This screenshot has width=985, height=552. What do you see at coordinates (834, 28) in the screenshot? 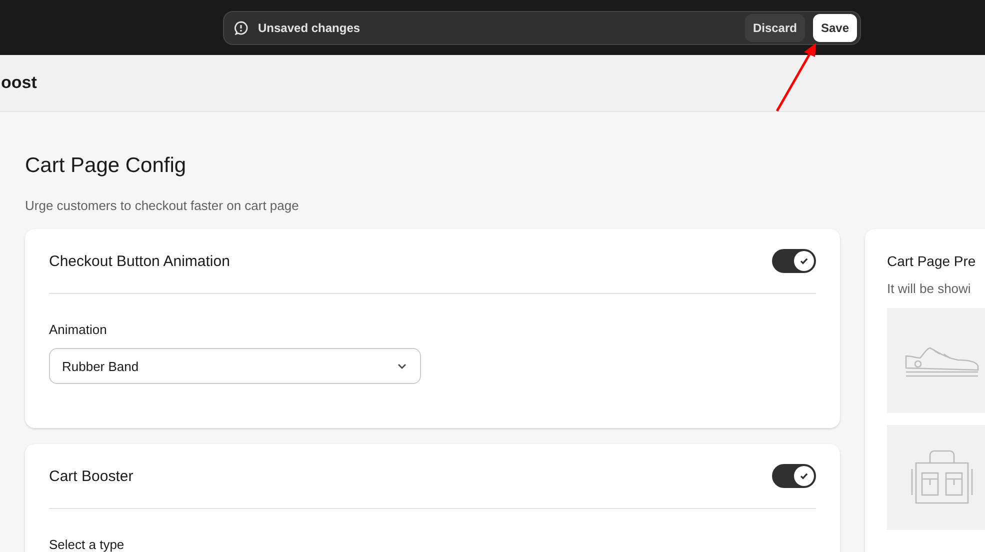
I see `save-button: Save` at bounding box center [834, 28].